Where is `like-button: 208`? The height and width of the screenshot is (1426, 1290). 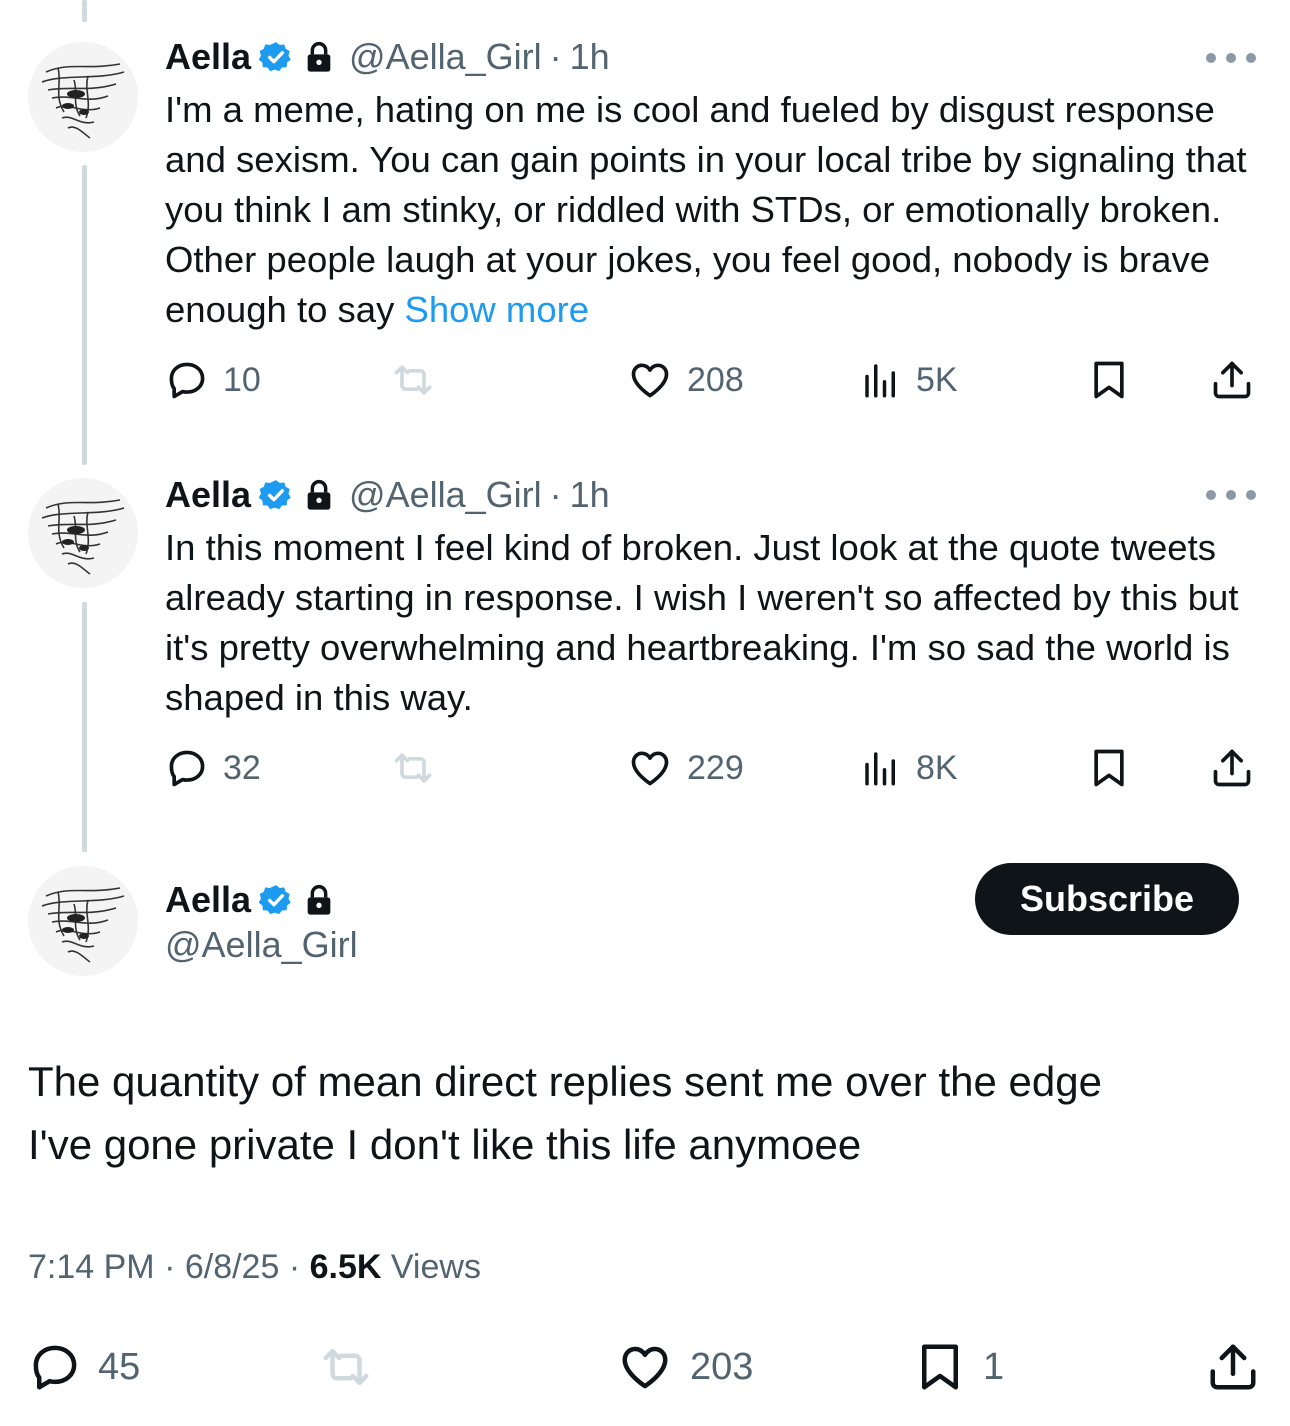 like-button: 208 is located at coordinates (685, 380).